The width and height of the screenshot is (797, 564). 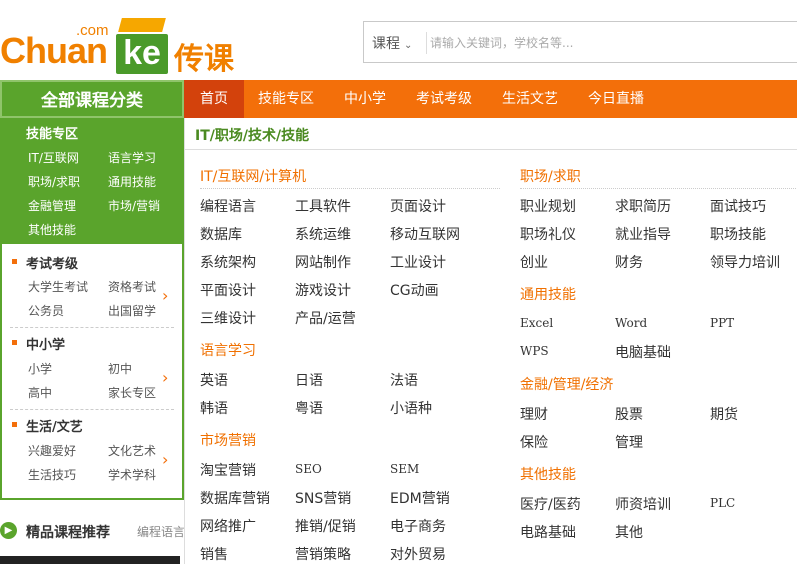 What do you see at coordinates (286, 99) in the screenshot?
I see `nav-item-skills: 技能专区` at bounding box center [286, 99].